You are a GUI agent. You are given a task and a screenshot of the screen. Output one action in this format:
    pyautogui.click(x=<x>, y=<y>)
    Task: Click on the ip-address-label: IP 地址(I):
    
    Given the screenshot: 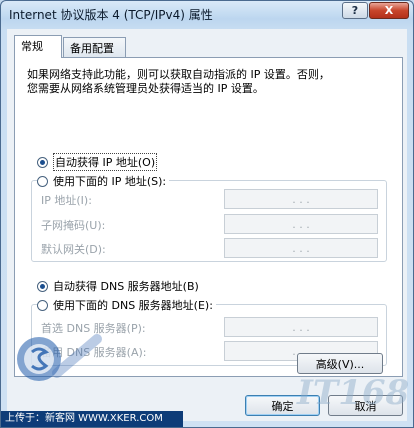 What is the action you would take?
    pyautogui.click(x=66, y=200)
    